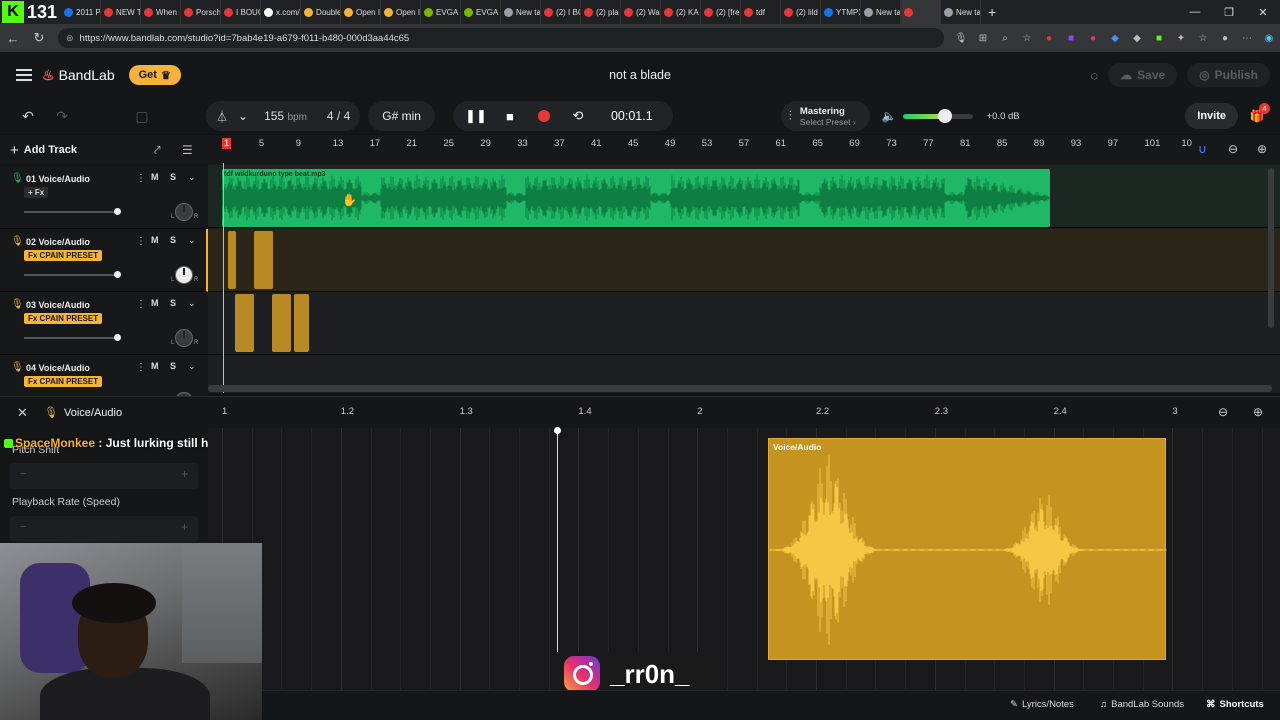 Image resolution: width=1280 pixels, height=720 pixels. Describe the element at coordinates (681, 12) in the screenshot. I see `browser-tab: (2) KA` at that location.